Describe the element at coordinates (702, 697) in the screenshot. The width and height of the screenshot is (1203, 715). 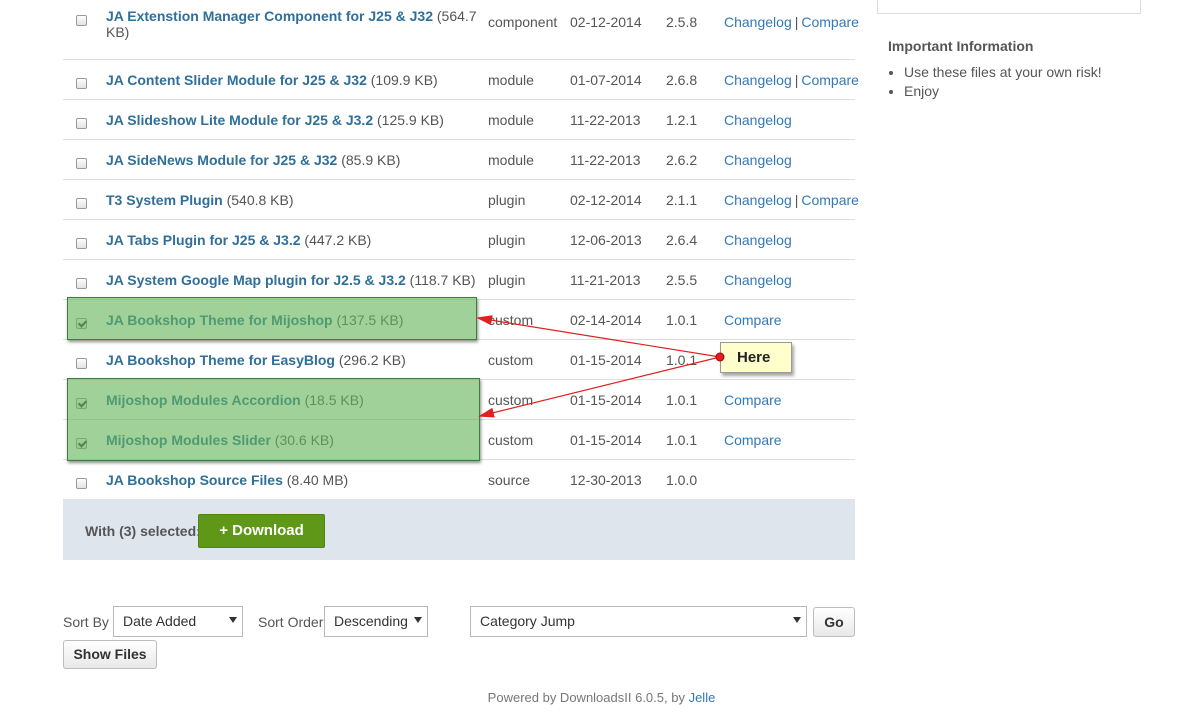
I see `footer-author-link: Jelle` at that location.